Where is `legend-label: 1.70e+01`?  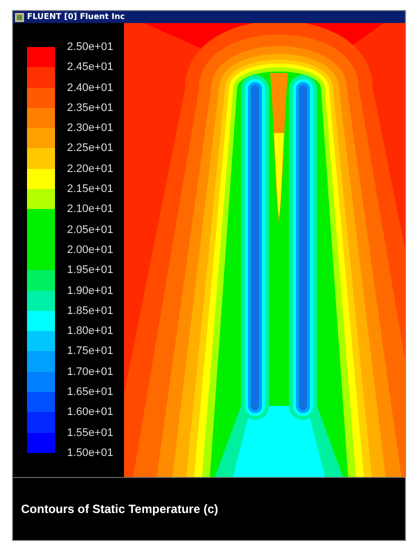 legend-label: 1.70e+01 is located at coordinates (90, 372).